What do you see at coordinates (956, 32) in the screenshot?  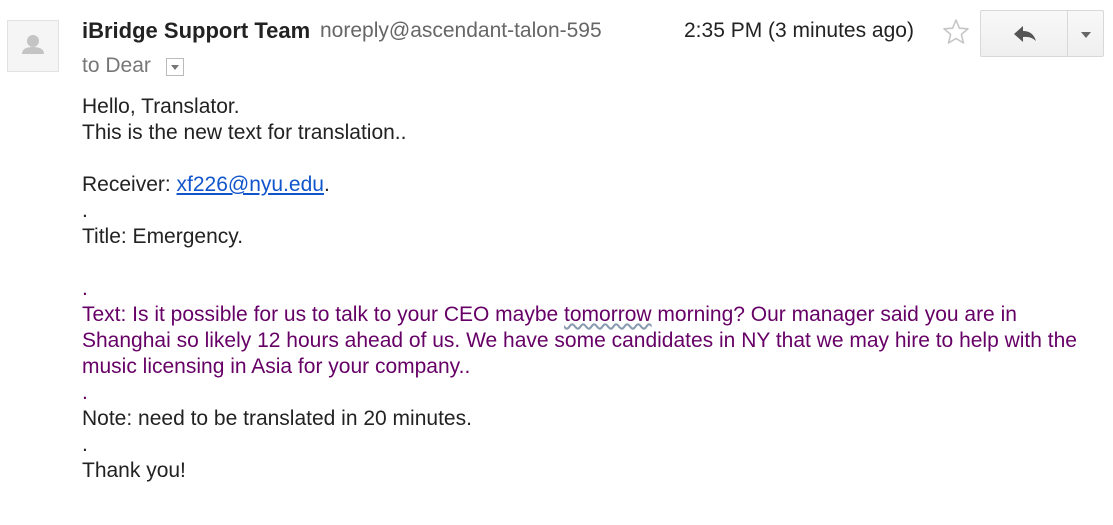 I see `star-icon` at bounding box center [956, 32].